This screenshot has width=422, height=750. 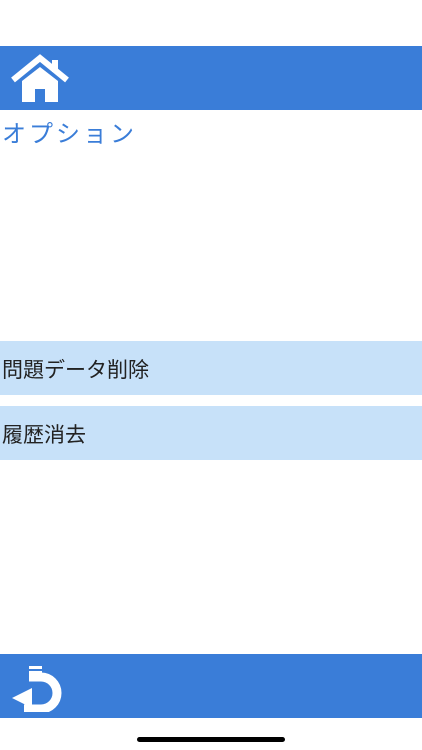 What do you see at coordinates (211, 686) in the screenshot?
I see `footer-bar` at bounding box center [211, 686].